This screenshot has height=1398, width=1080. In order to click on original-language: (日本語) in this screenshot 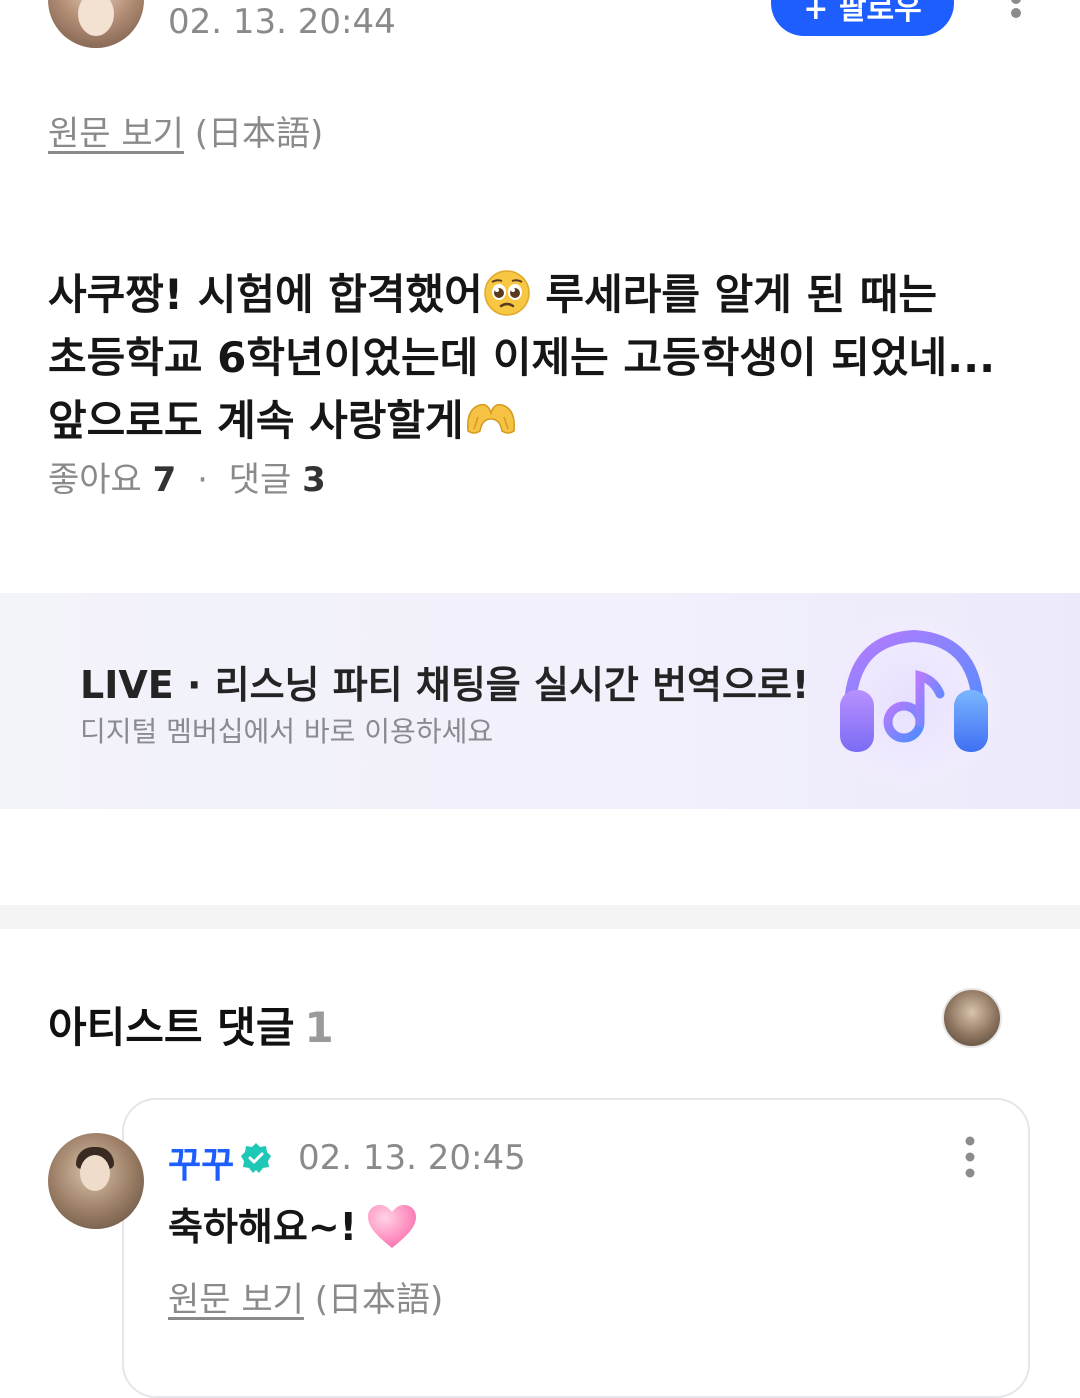, I will do `click(259, 134)`.